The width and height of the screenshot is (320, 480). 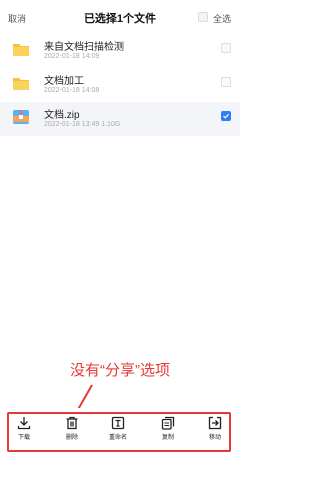 What do you see at coordinates (214, 438) in the screenshot?
I see `move-label: 移动` at bounding box center [214, 438].